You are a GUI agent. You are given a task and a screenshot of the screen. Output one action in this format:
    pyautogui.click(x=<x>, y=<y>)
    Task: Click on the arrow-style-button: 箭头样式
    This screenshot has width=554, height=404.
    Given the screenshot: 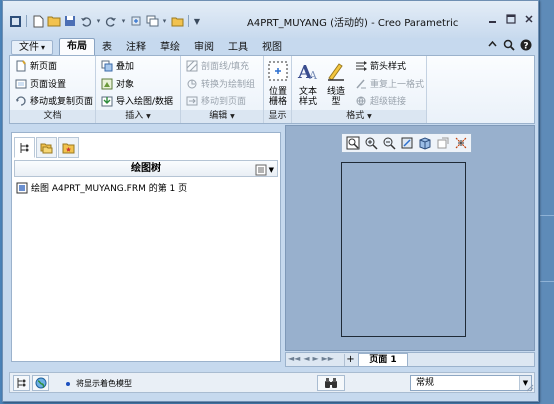 What is the action you would take?
    pyautogui.click(x=380, y=65)
    